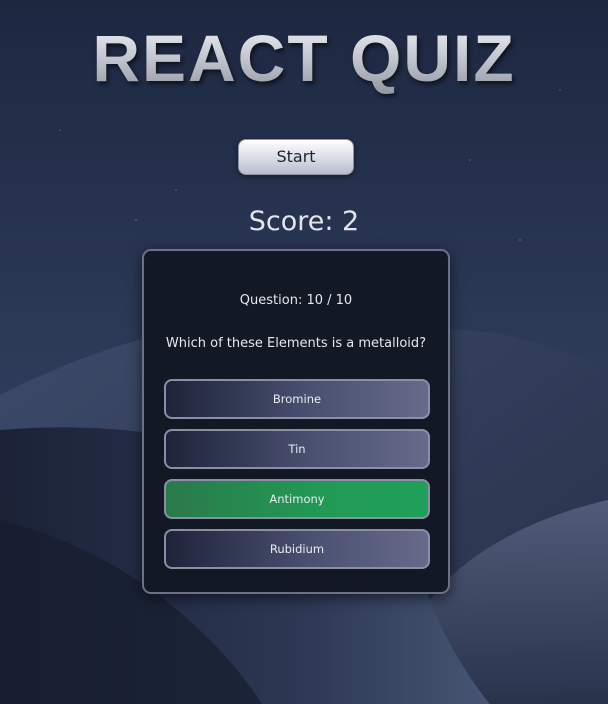 Image resolution: width=608 pixels, height=704 pixels. I want to click on score-display: Score: 2, so click(304, 221).